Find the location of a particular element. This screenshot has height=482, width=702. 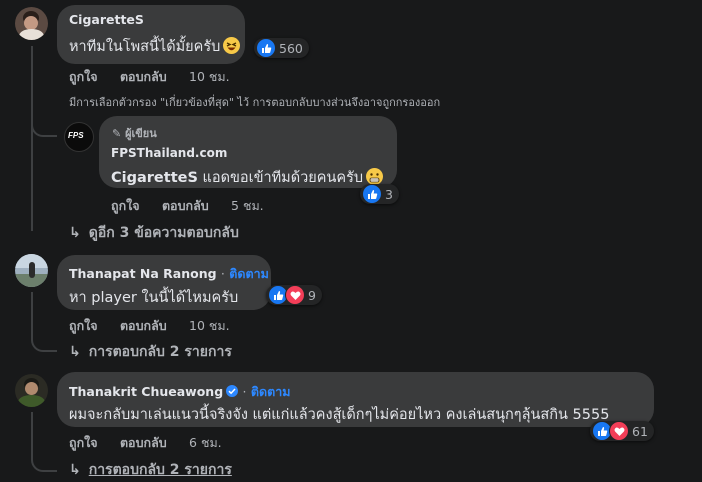

author-badge-label: ผู้เขียน is located at coordinates (141, 133).